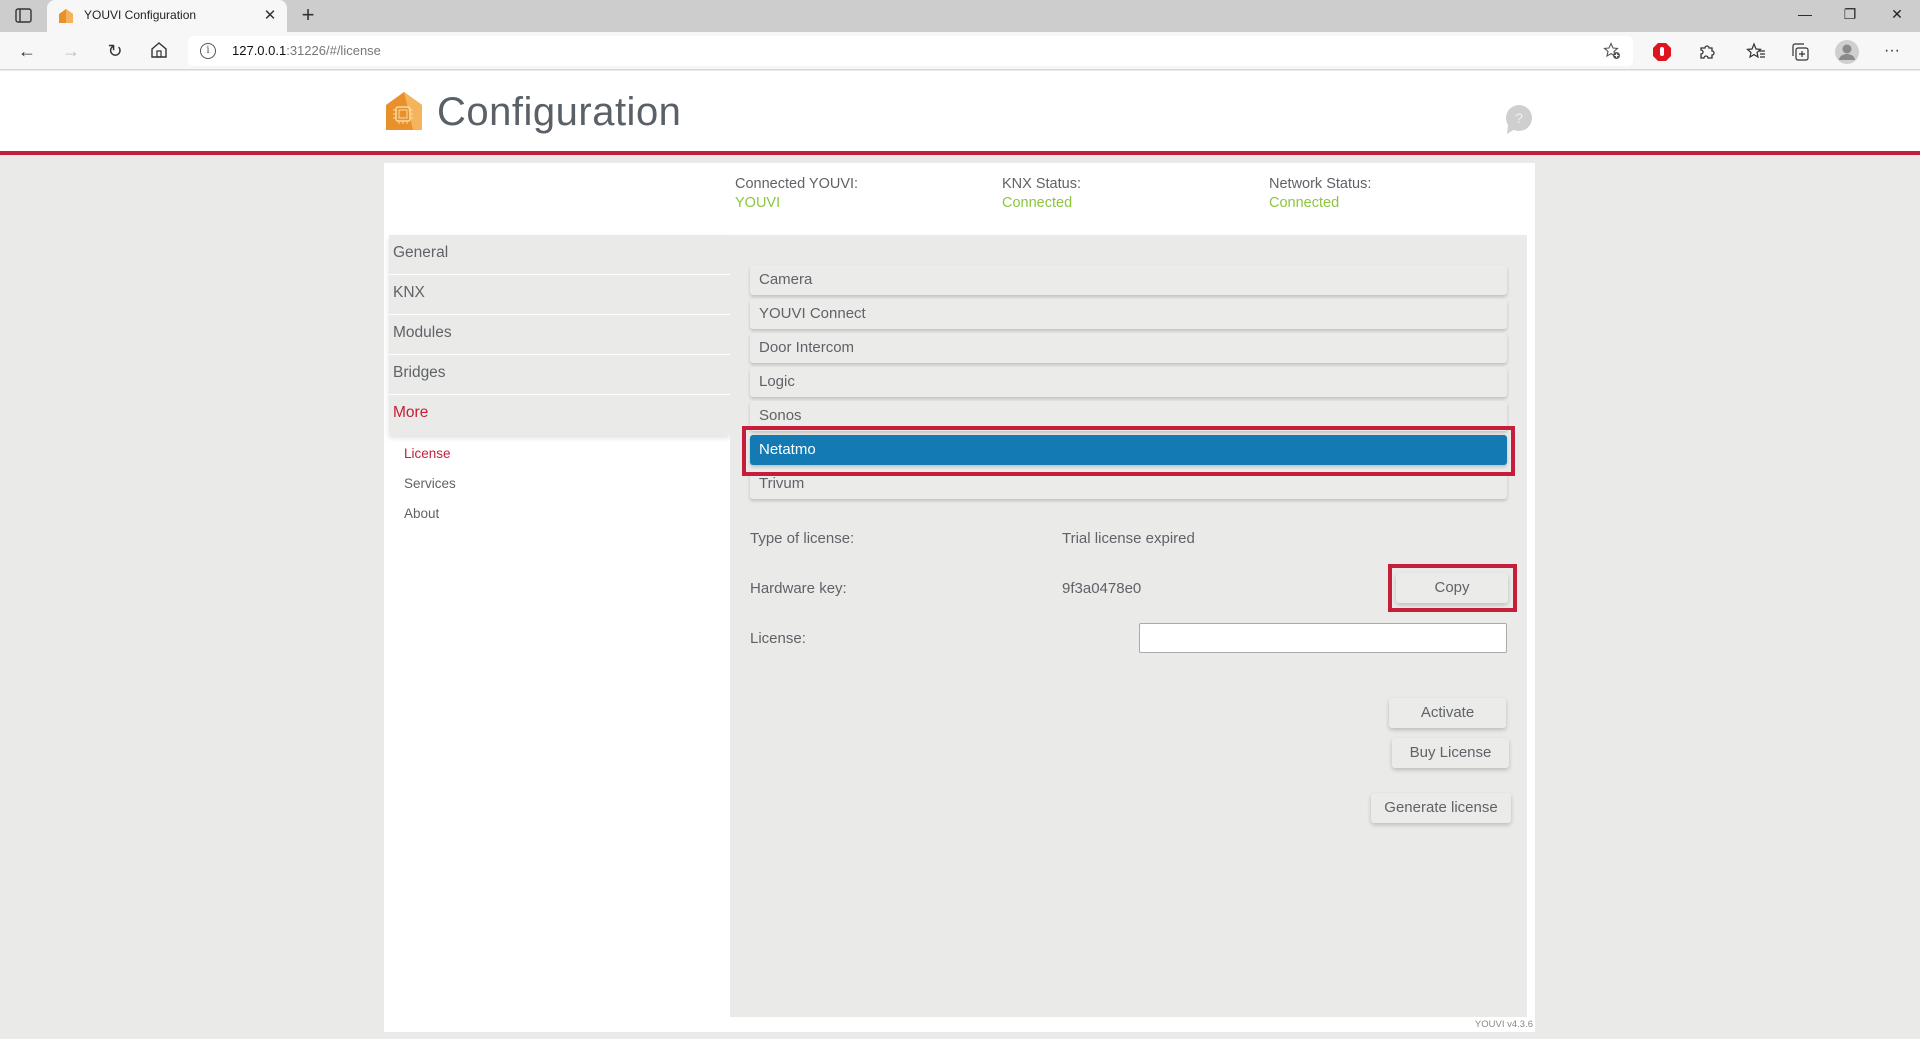 Image resolution: width=1920 pixels, height=1039 pixels. I want to click on adblock-icon, so click(1662, 52).